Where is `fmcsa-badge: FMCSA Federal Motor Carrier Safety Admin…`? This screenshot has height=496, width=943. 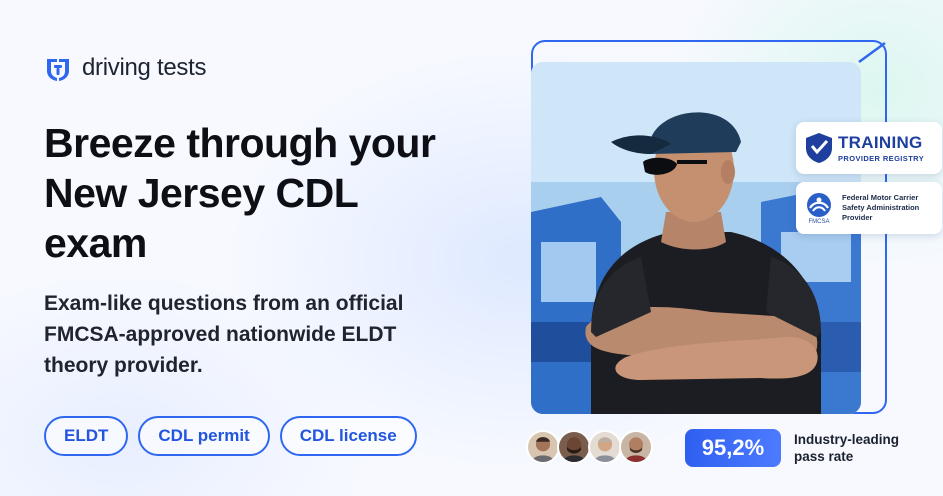
fmcsa-badge: FMCSA Federal Motor Carrier Safety Admin… is located at coordinates (869, 208).